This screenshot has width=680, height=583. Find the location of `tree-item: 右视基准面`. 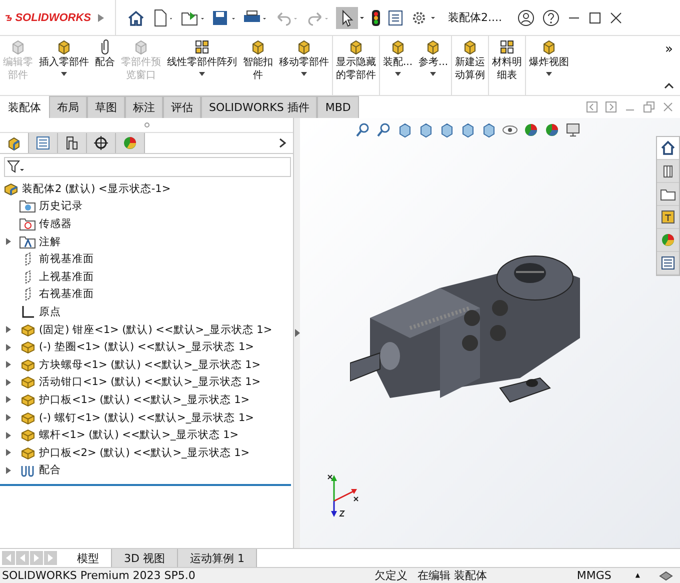

tree-item: 右视基准面 is located at coordinates (56, 294).